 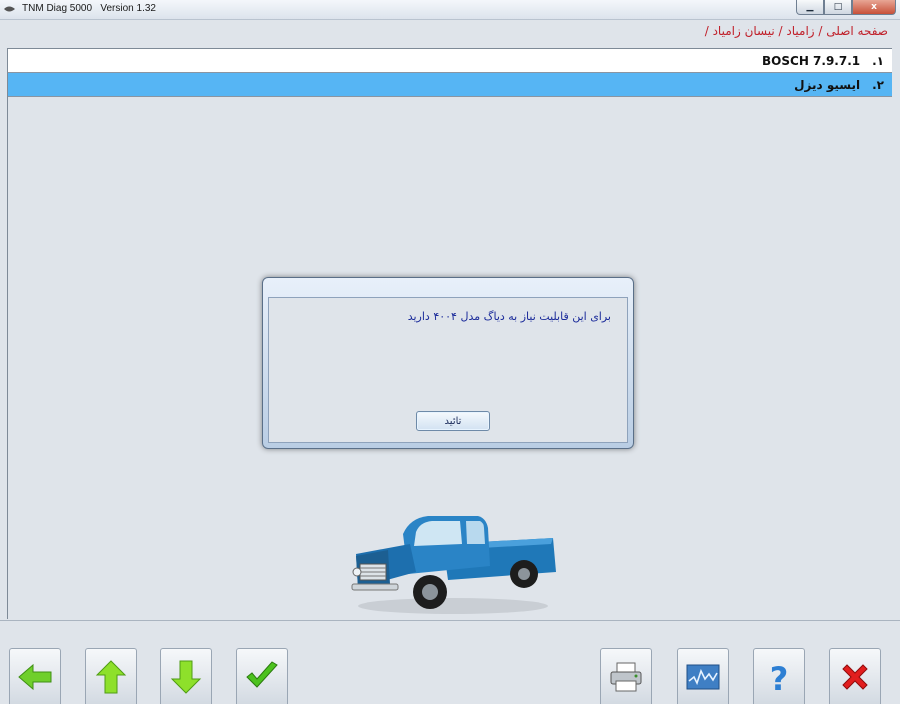 I want to click on back-button, so click(x=35, y=676).